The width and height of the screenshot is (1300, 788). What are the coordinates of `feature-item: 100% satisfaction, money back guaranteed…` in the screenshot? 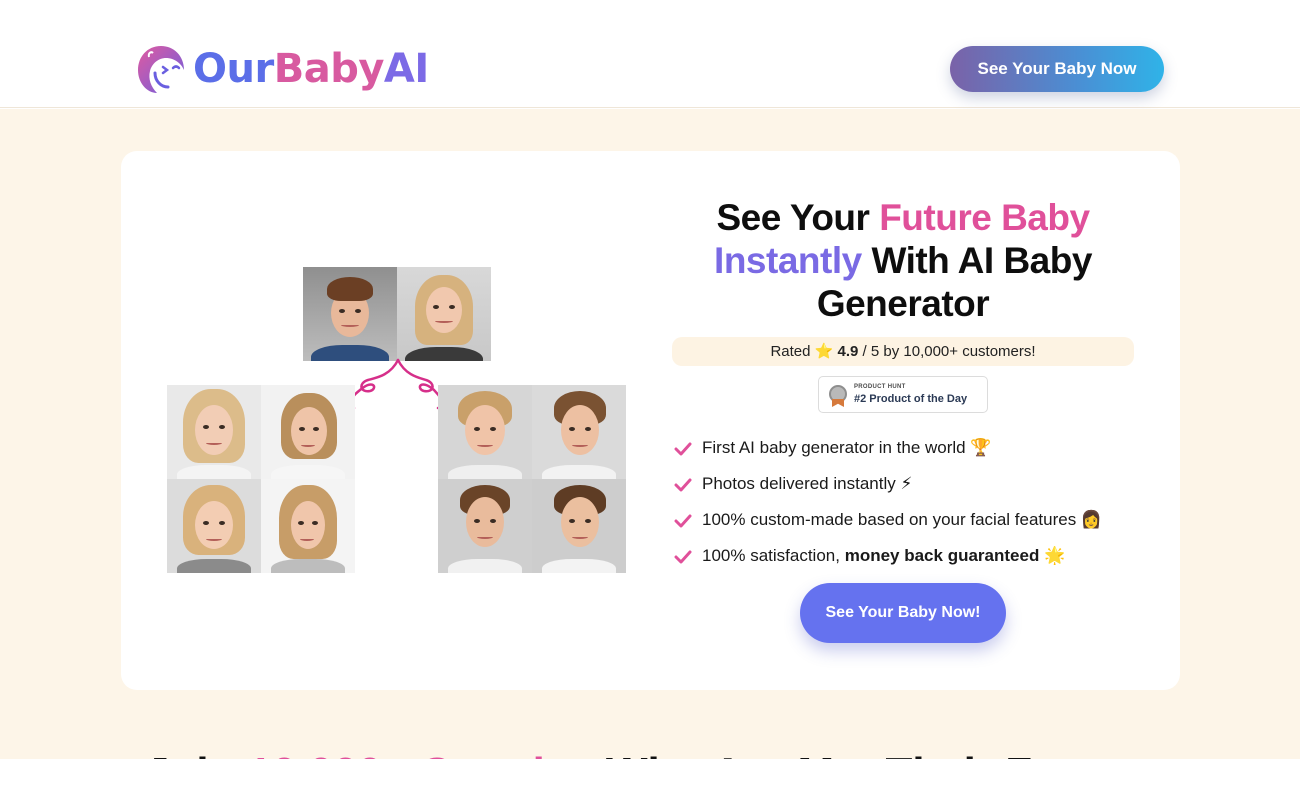 It's located at (914, 556).